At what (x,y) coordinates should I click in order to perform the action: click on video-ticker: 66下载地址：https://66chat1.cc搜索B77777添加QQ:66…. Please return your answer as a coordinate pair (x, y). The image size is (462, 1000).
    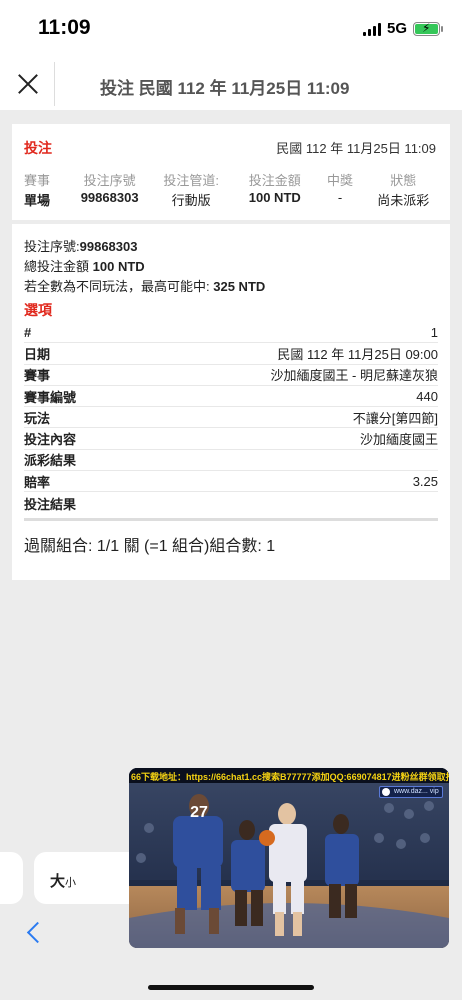
    Looking at the image, I should click on (289, 775).